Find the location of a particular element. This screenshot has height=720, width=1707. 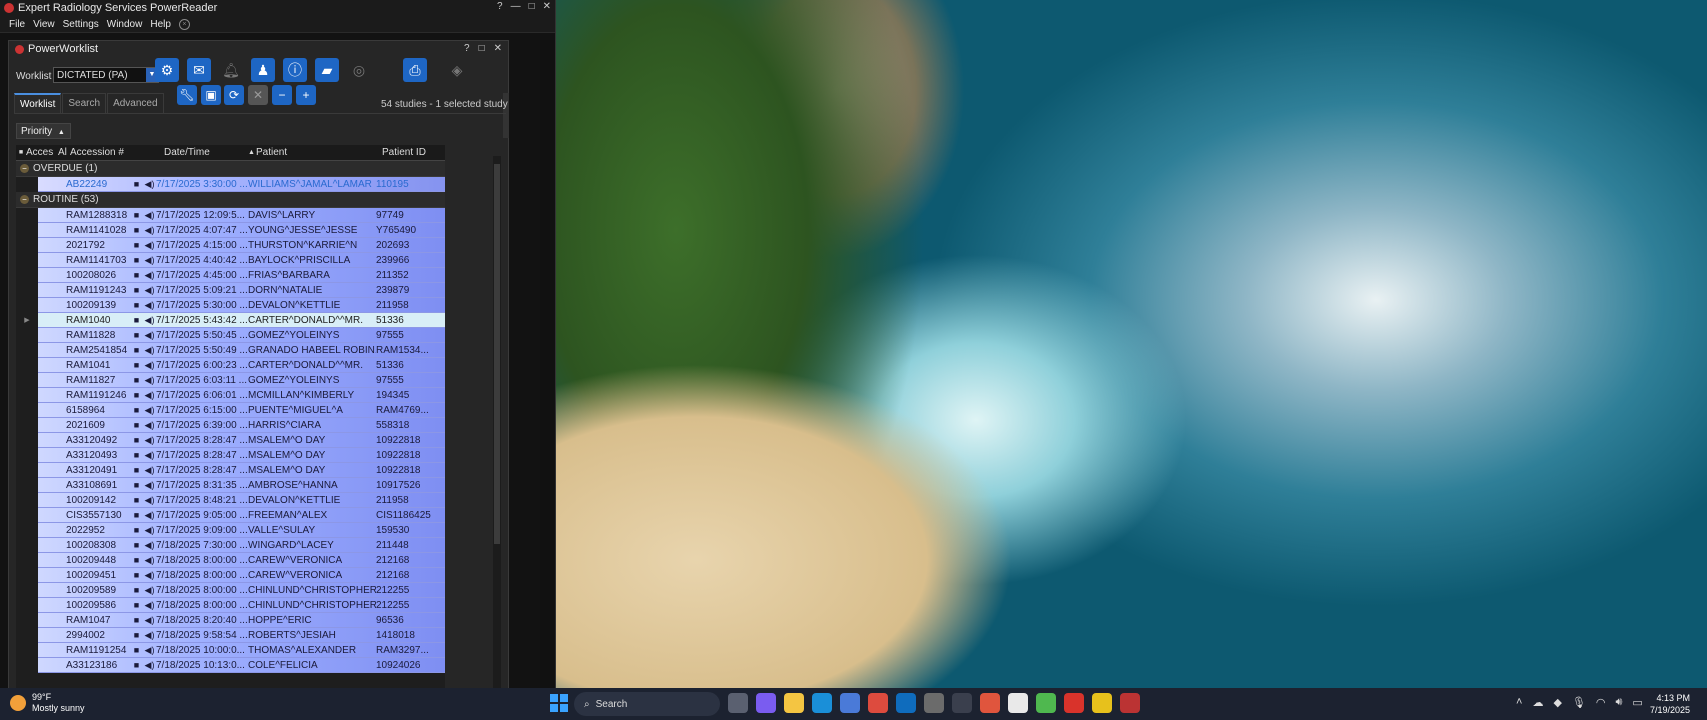

cloud-icon: ☁ is located at coordinates (1537, 702).